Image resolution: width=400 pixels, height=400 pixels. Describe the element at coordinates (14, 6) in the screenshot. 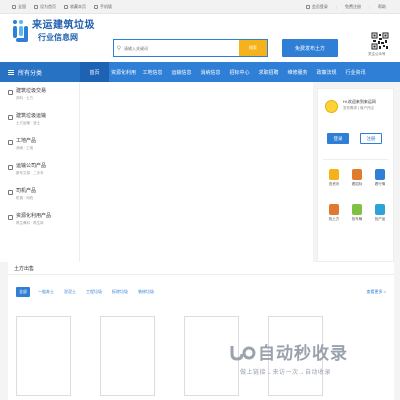

I see `location-icon` at that location.